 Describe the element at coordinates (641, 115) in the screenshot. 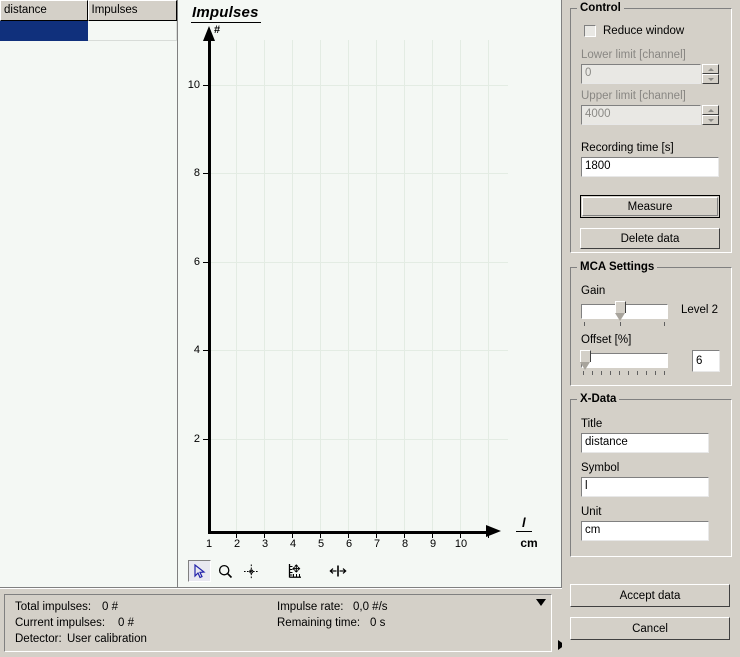

I see `upper-limit-input: 4000` at that location.